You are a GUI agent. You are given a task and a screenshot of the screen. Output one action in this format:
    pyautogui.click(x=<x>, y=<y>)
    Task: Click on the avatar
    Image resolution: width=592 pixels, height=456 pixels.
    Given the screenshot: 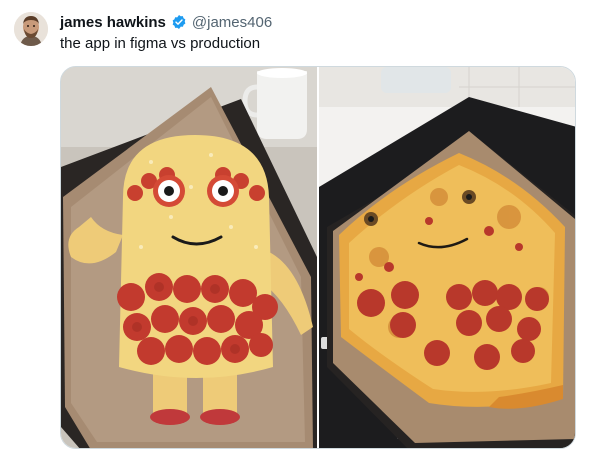 What is the action you would take?
    pyautogui.click(x=31, y=29)
    